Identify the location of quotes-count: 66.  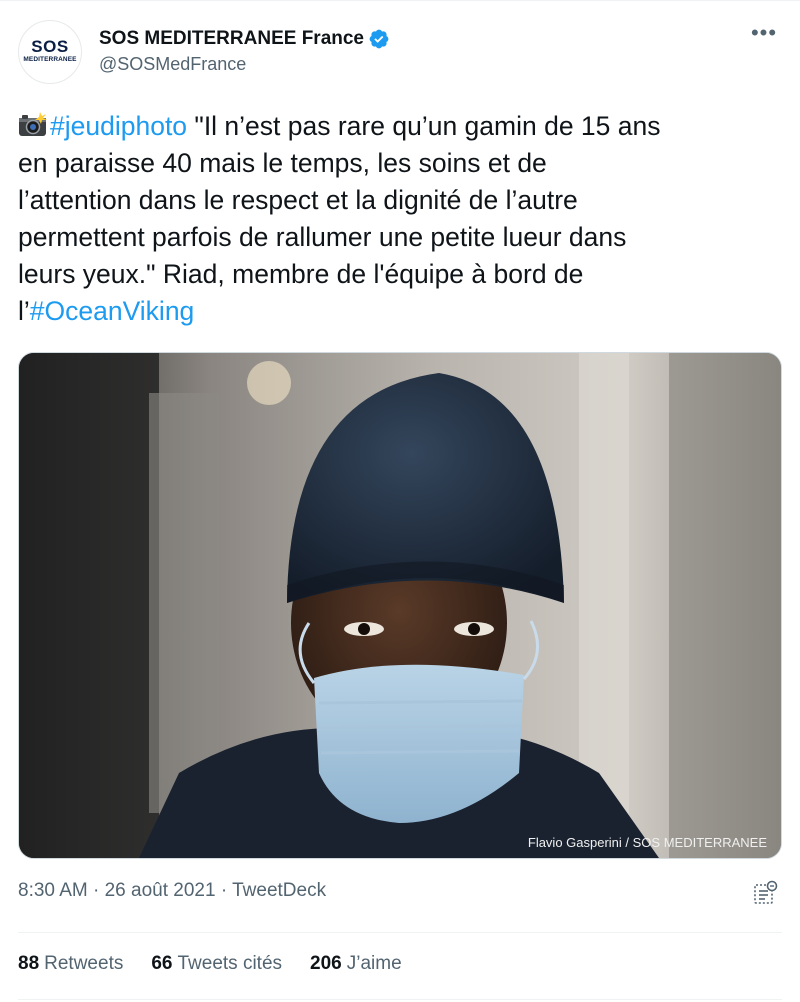
(162, 963).